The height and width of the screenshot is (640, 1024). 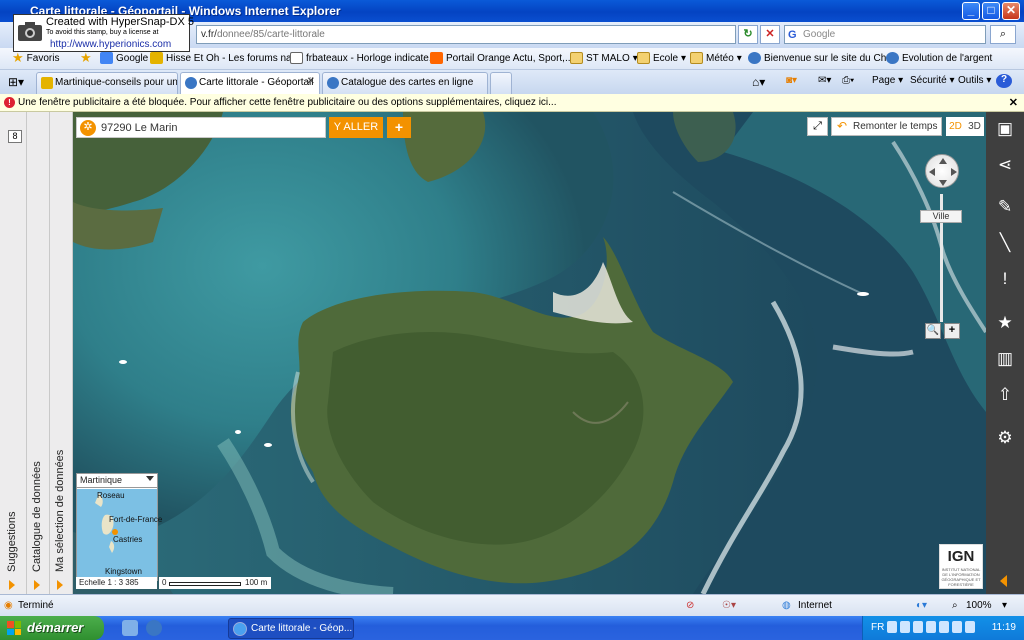 What do you see at coordinates (758, 82) in the screenshot?
I see `home-icon: ⌂▾` at bounding box center [758, 82].